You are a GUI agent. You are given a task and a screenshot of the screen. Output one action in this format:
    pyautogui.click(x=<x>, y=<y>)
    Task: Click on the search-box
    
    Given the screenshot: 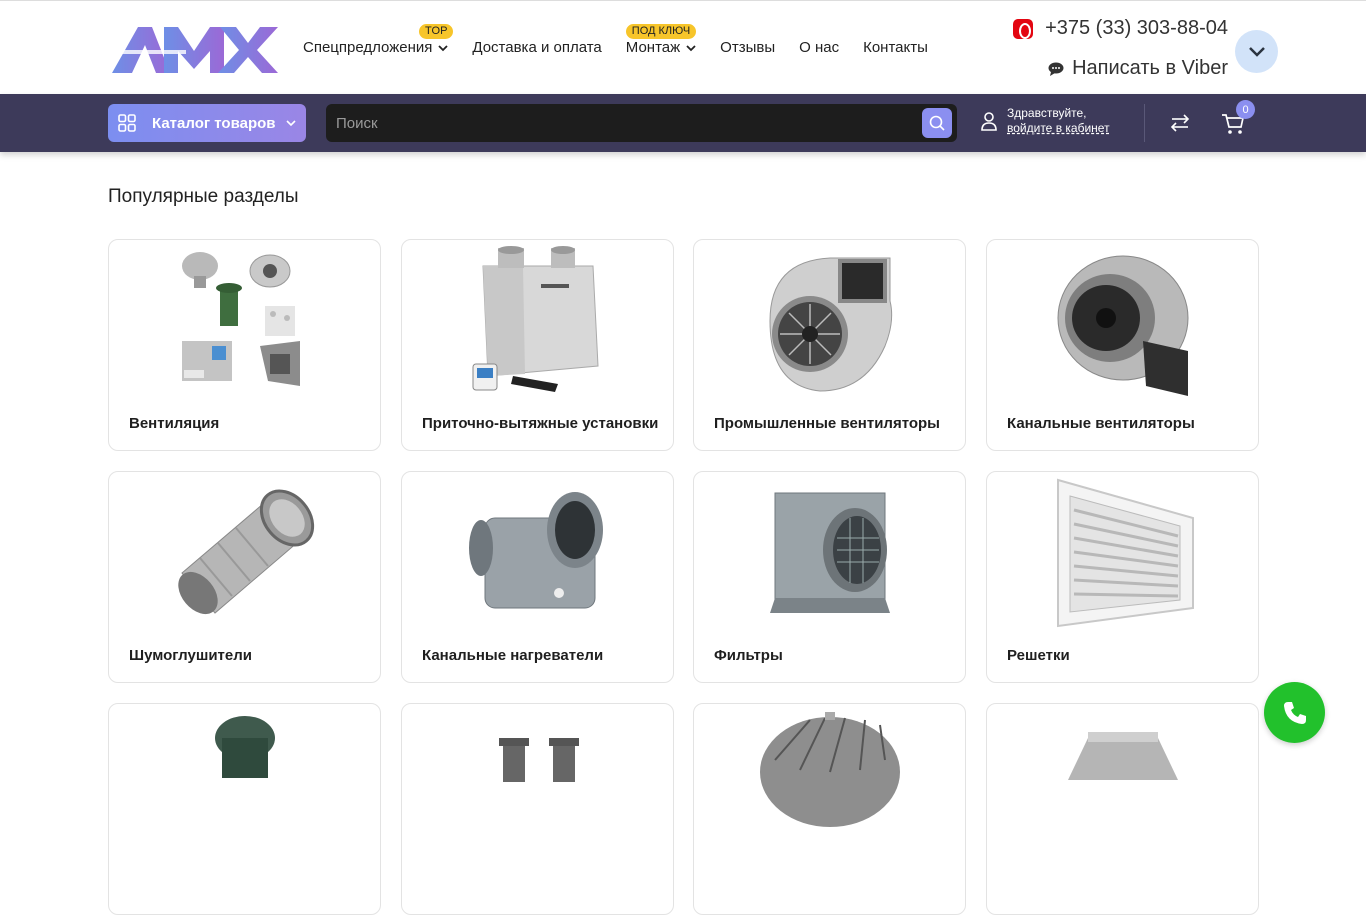 What is the action you would take?
    pyautogui.click(x=641, y=123)
    